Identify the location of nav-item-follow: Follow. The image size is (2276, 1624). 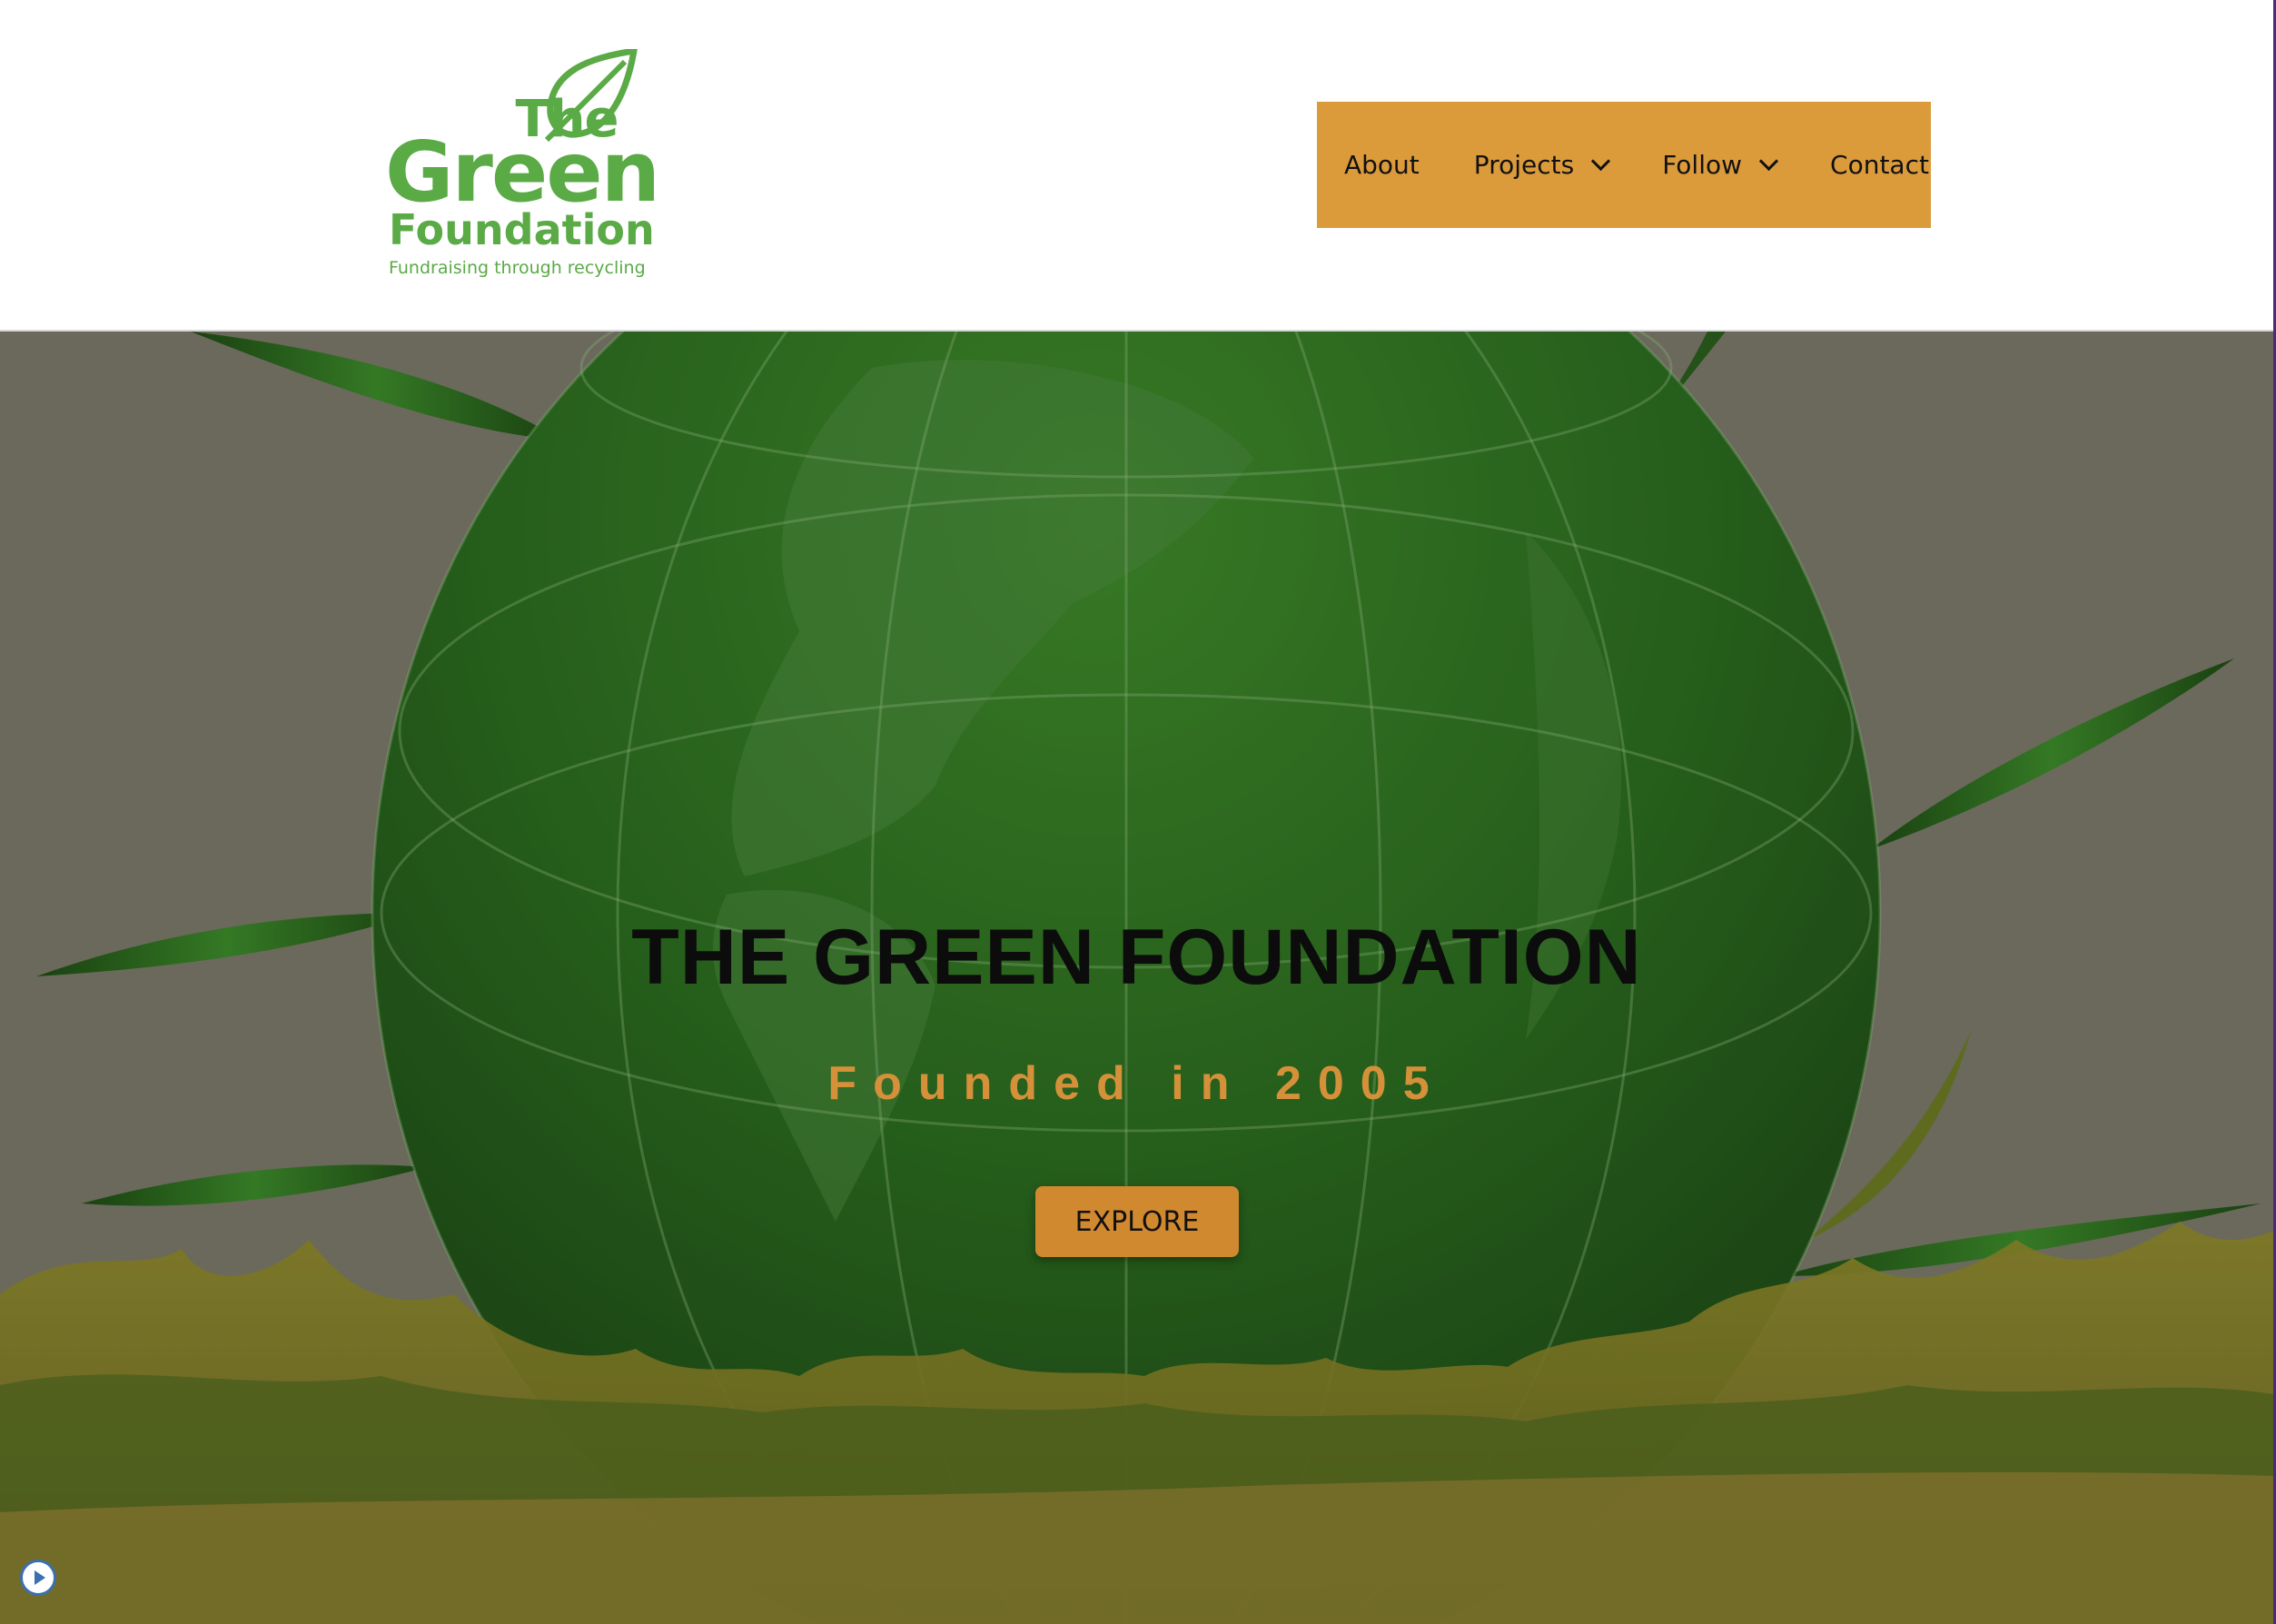
(1721, 165).